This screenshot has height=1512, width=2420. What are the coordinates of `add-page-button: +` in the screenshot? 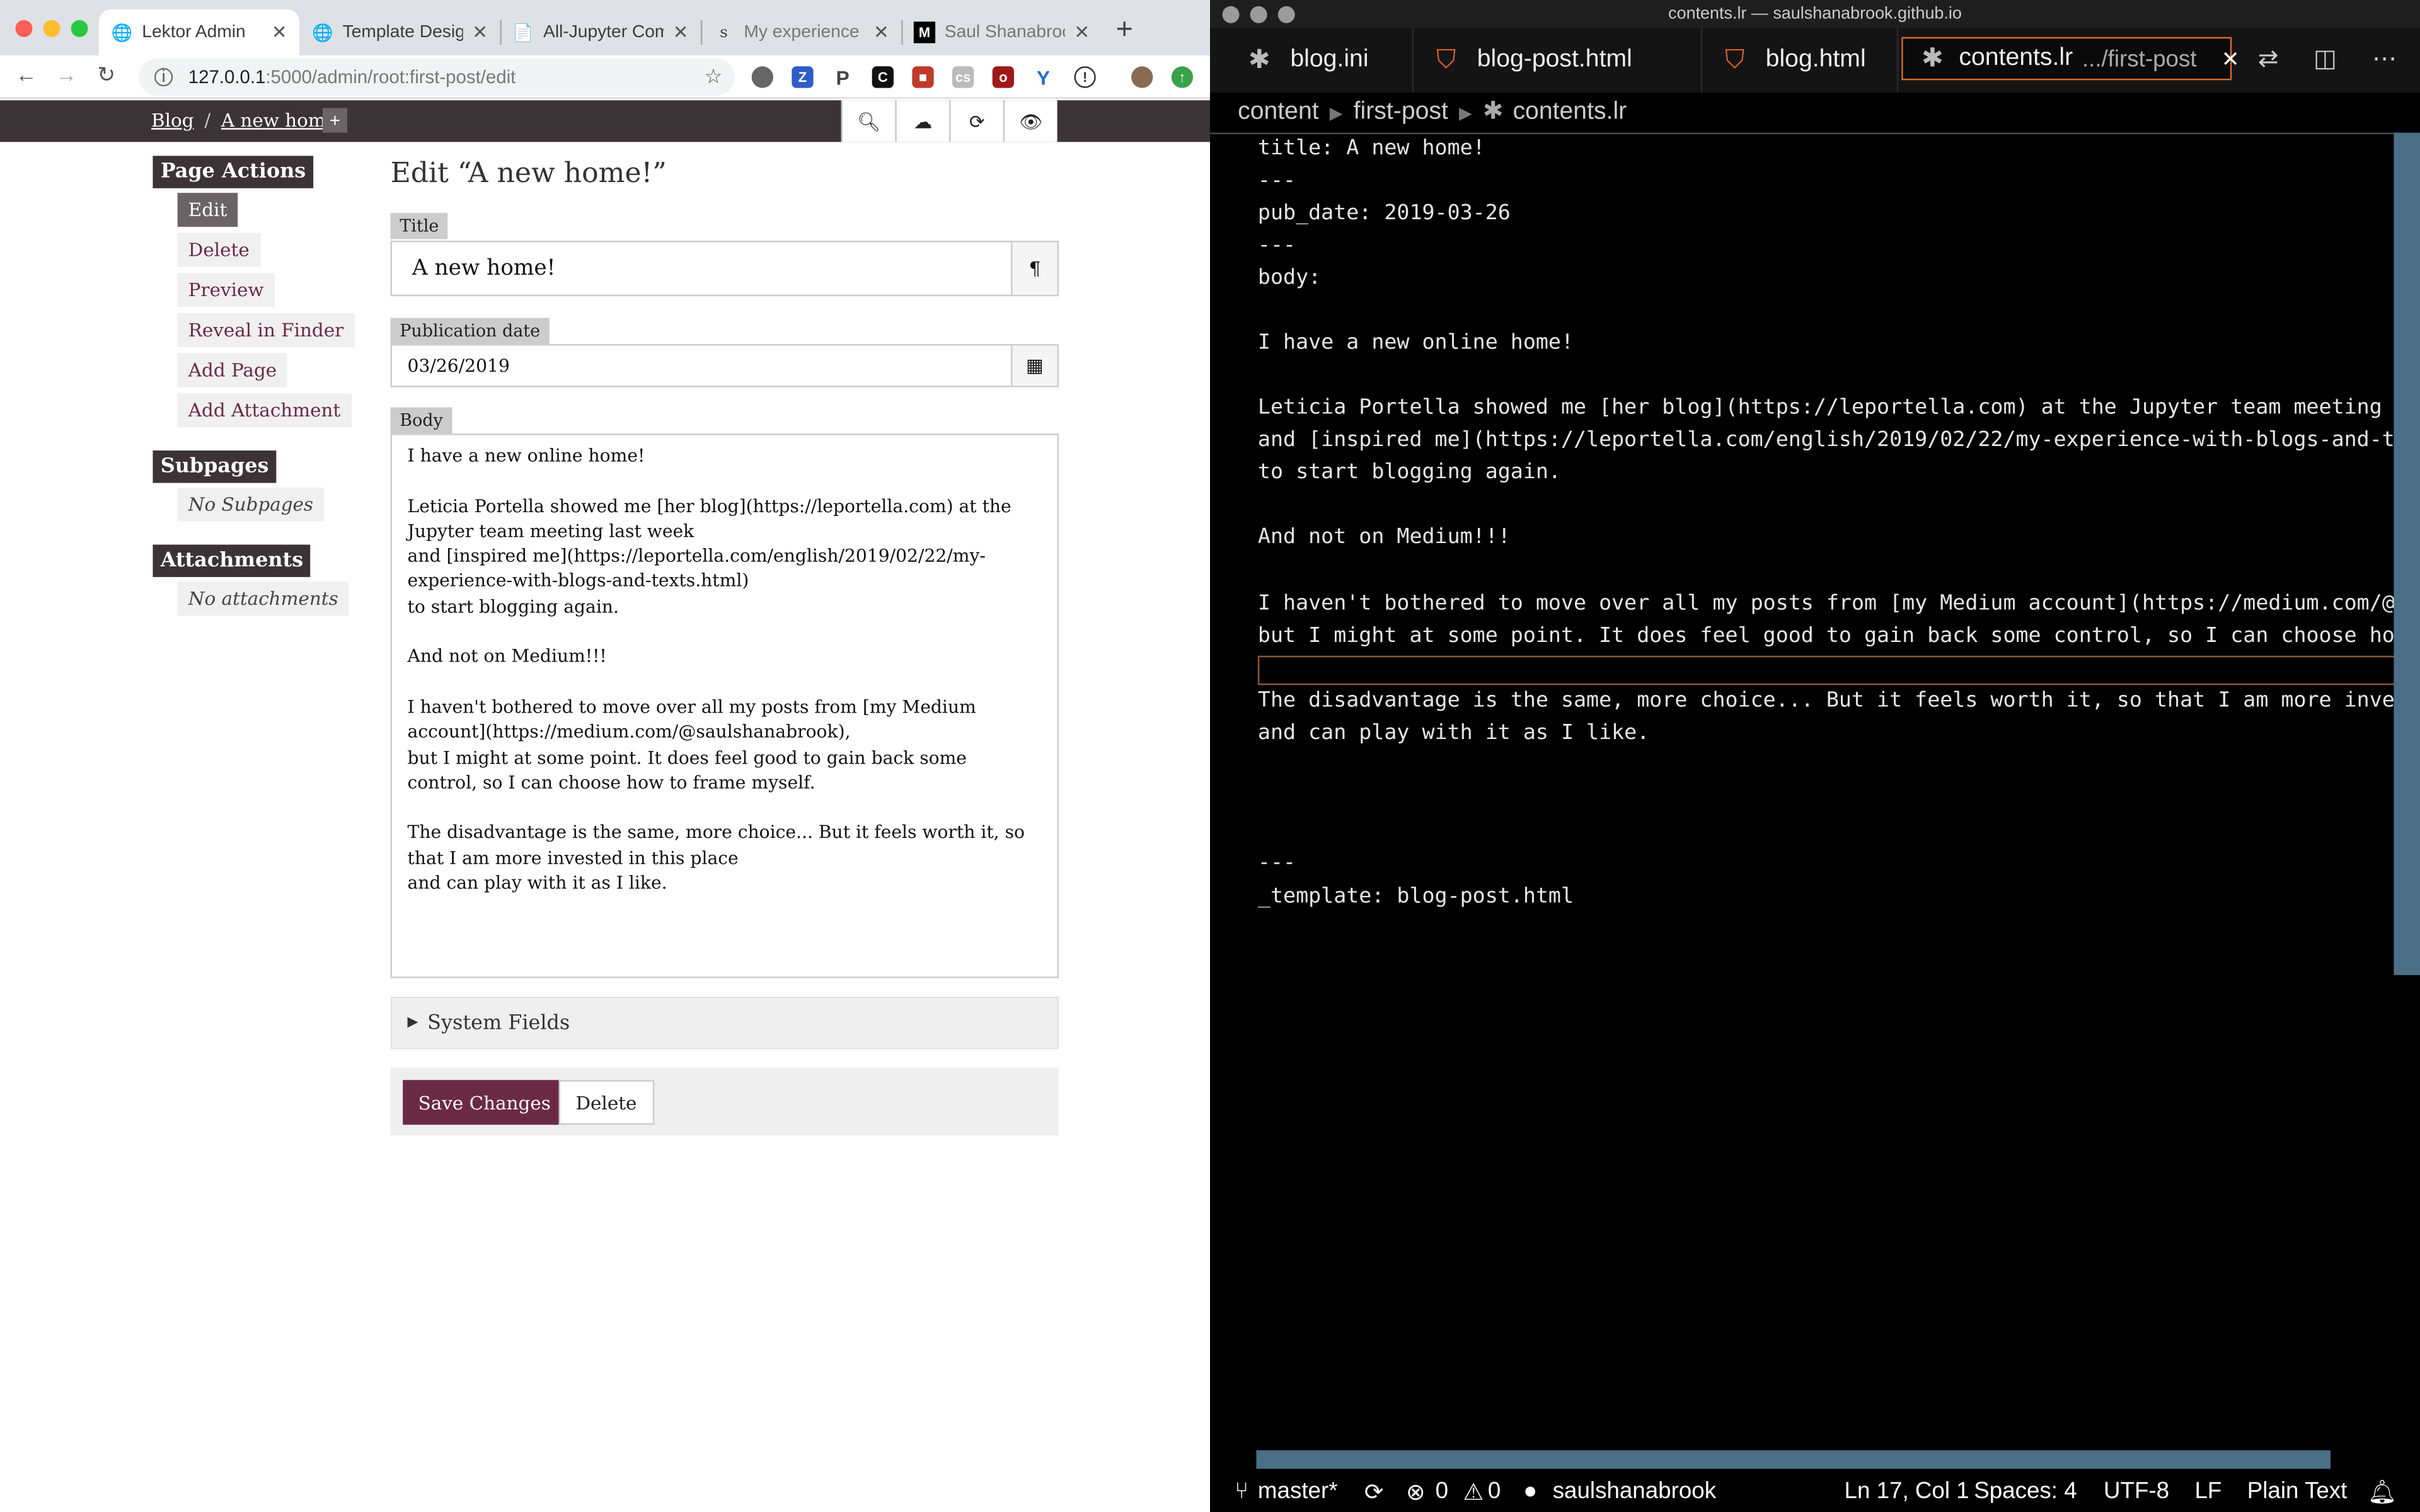 It's located at (335, 120).